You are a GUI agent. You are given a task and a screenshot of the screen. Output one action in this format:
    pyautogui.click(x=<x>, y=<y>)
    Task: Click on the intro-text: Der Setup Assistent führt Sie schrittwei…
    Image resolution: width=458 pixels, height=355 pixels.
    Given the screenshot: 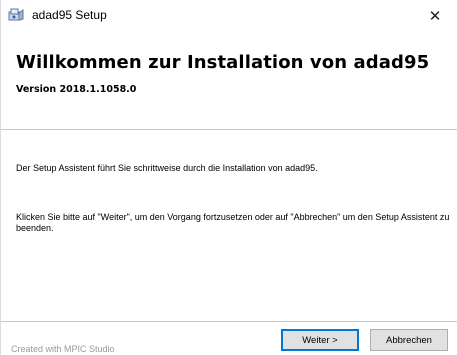 What is the action you would take?
    pyautogui.click(x=167, y=168)
    